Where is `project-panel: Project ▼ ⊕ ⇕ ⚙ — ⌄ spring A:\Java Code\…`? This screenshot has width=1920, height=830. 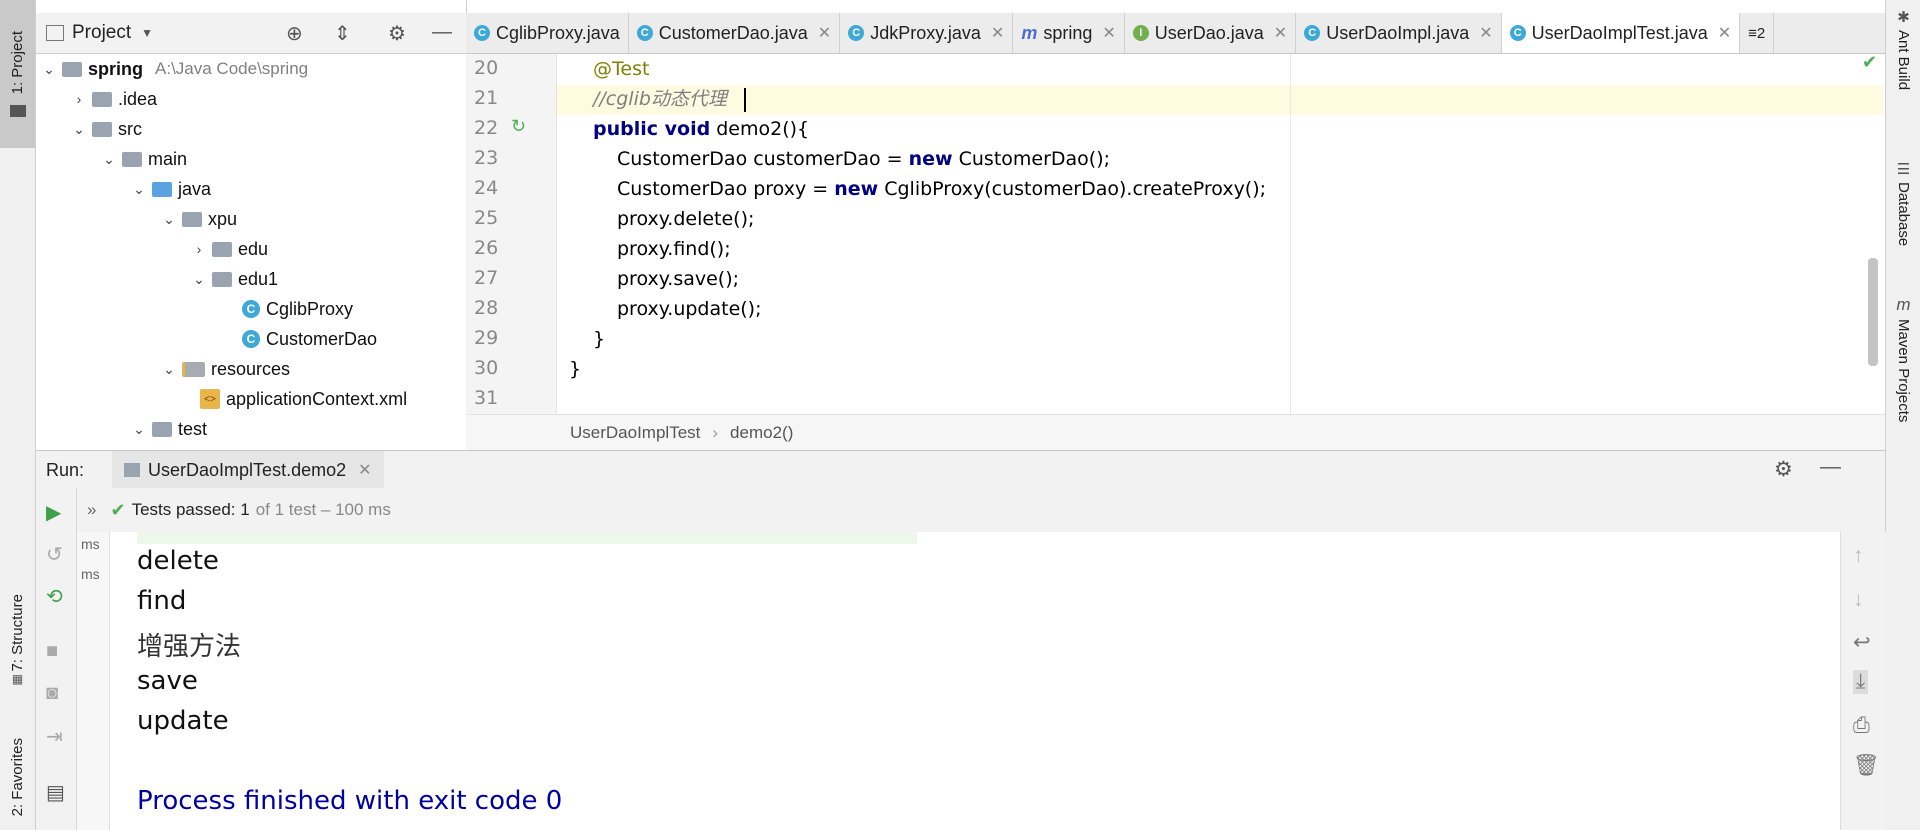
project-panel: Project ▼ ⊕ ⇕ ⚙ — ⌄ spring A:\Java Code\… is located at coordinates (251, 225).